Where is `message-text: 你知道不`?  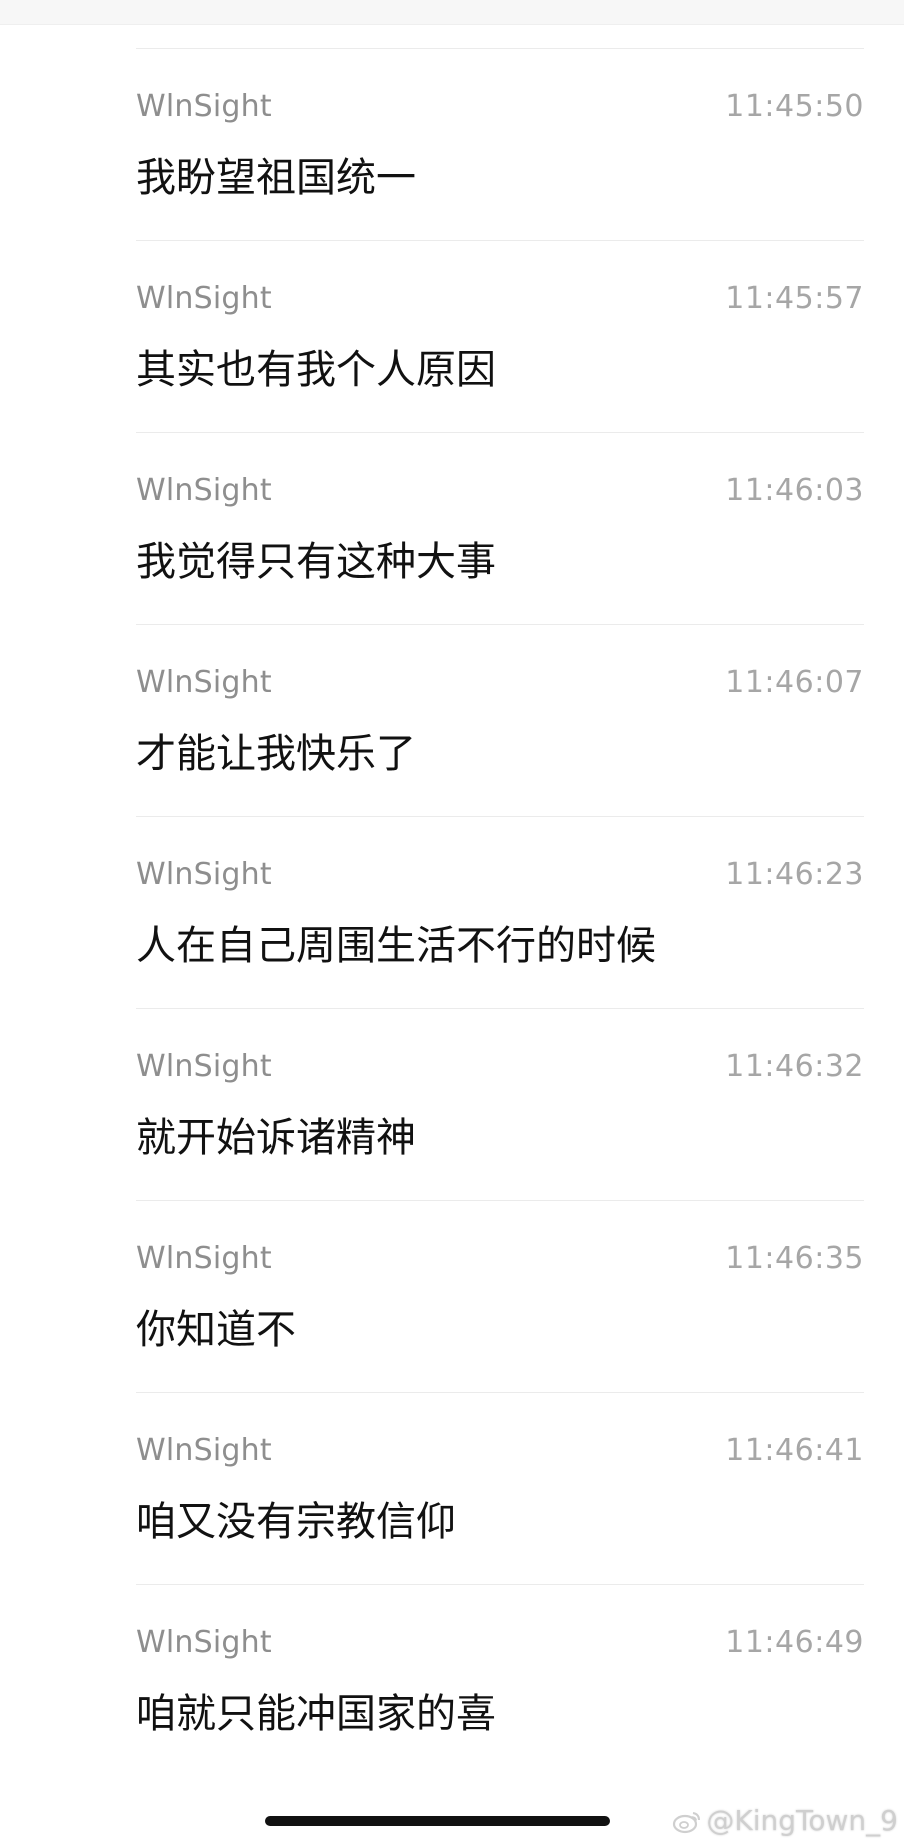 message-text: 你知道不 is located at coordinates (216, 1330).